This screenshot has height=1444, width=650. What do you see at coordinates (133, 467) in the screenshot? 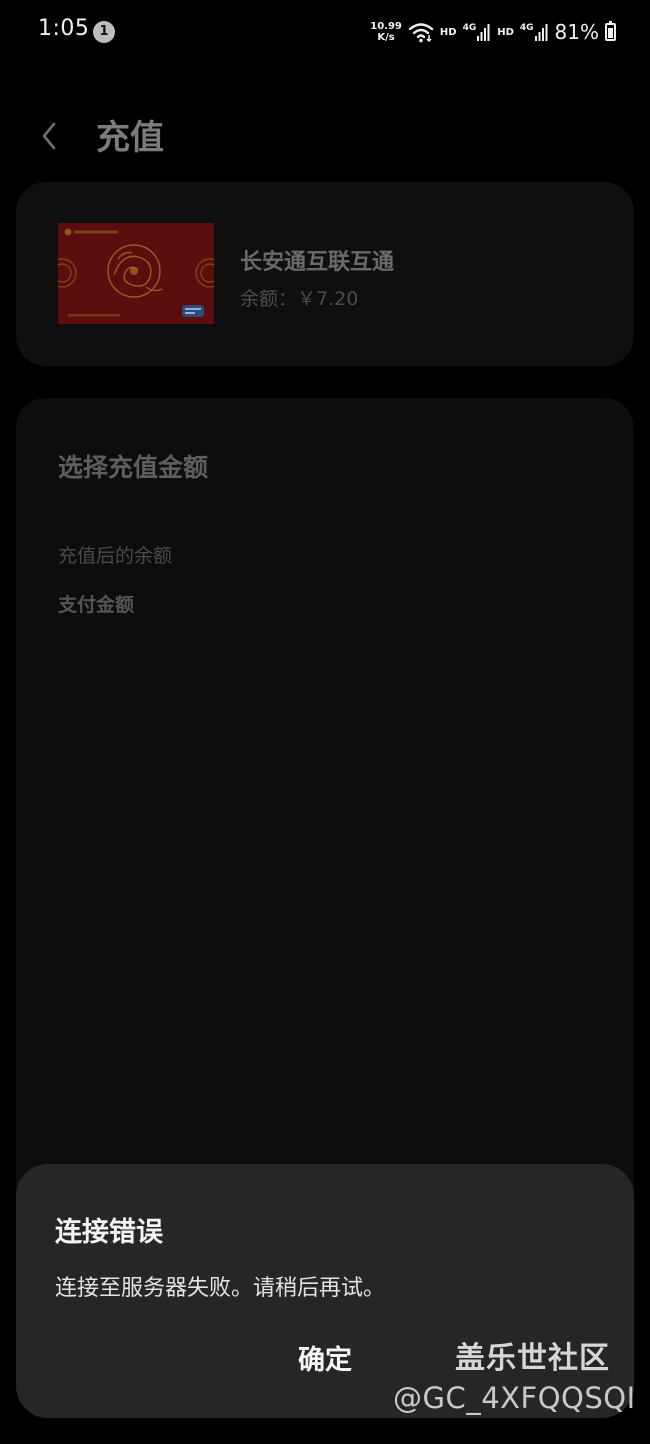
I see `select-amount-title: 选择充值金额` at bounding box center [133, 467].